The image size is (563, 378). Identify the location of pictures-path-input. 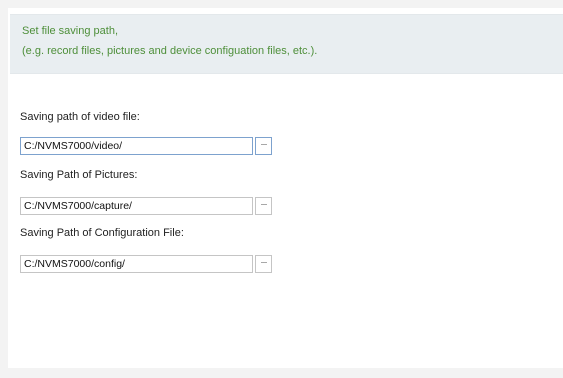
(136, 206).